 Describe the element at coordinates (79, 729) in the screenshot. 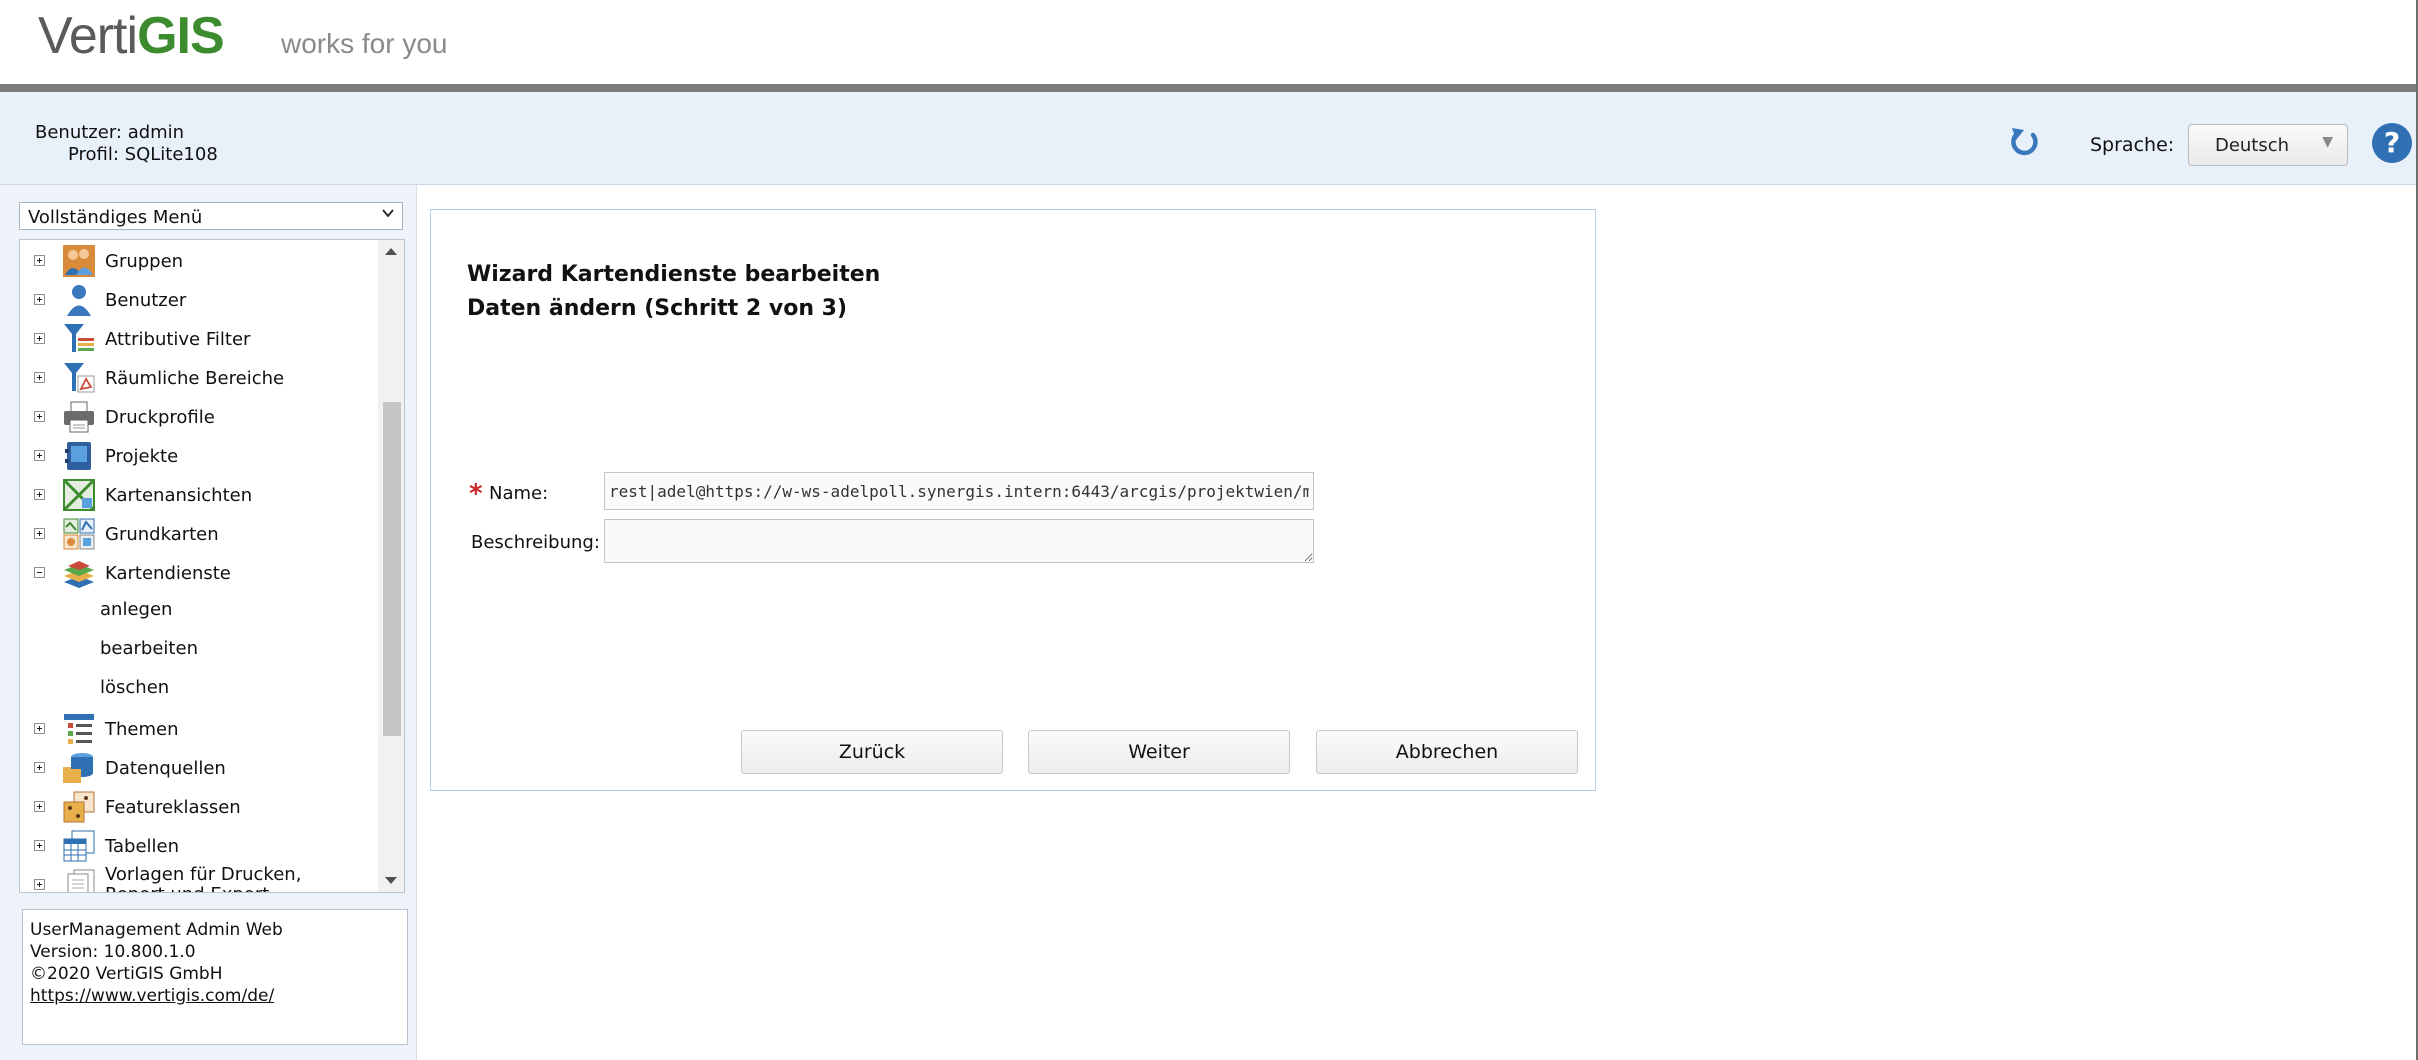

I see `theme-icon` at that location.